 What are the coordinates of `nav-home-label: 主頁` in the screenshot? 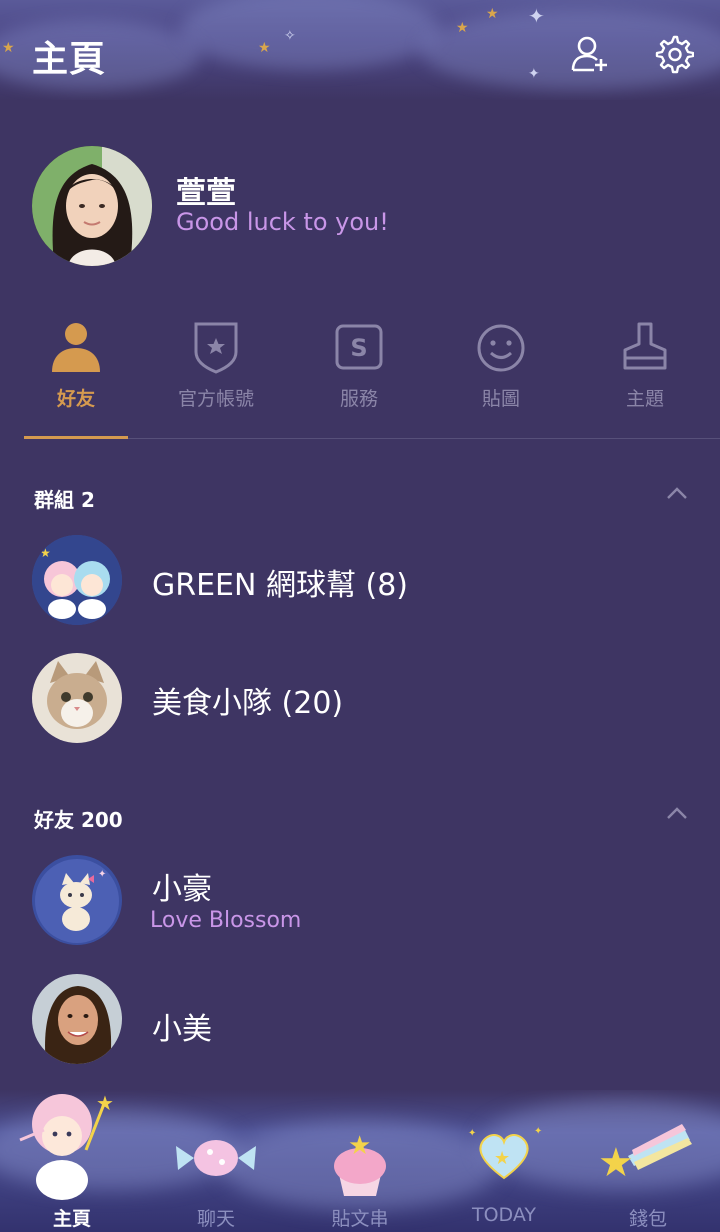 It's located at (71, 1219).